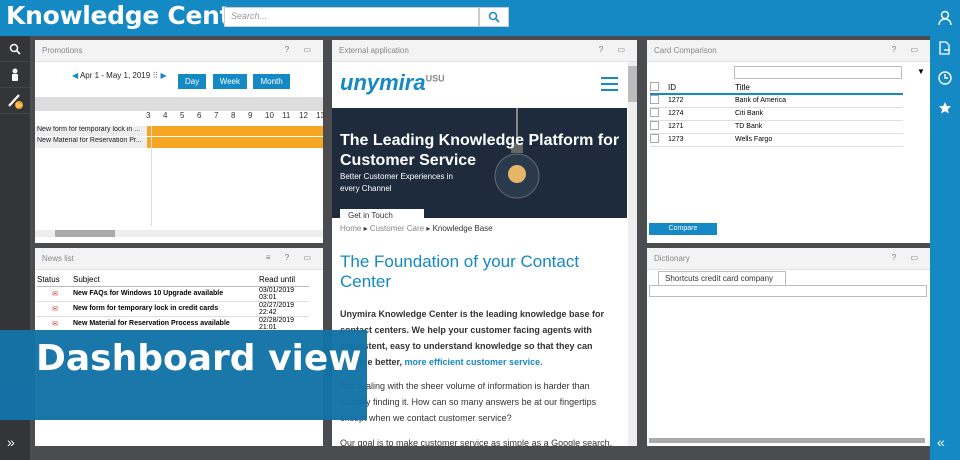  What do you see at coordinates (819, 88) in the screenshot?
I see `col-title: Title` at bounding box center [819, 88].